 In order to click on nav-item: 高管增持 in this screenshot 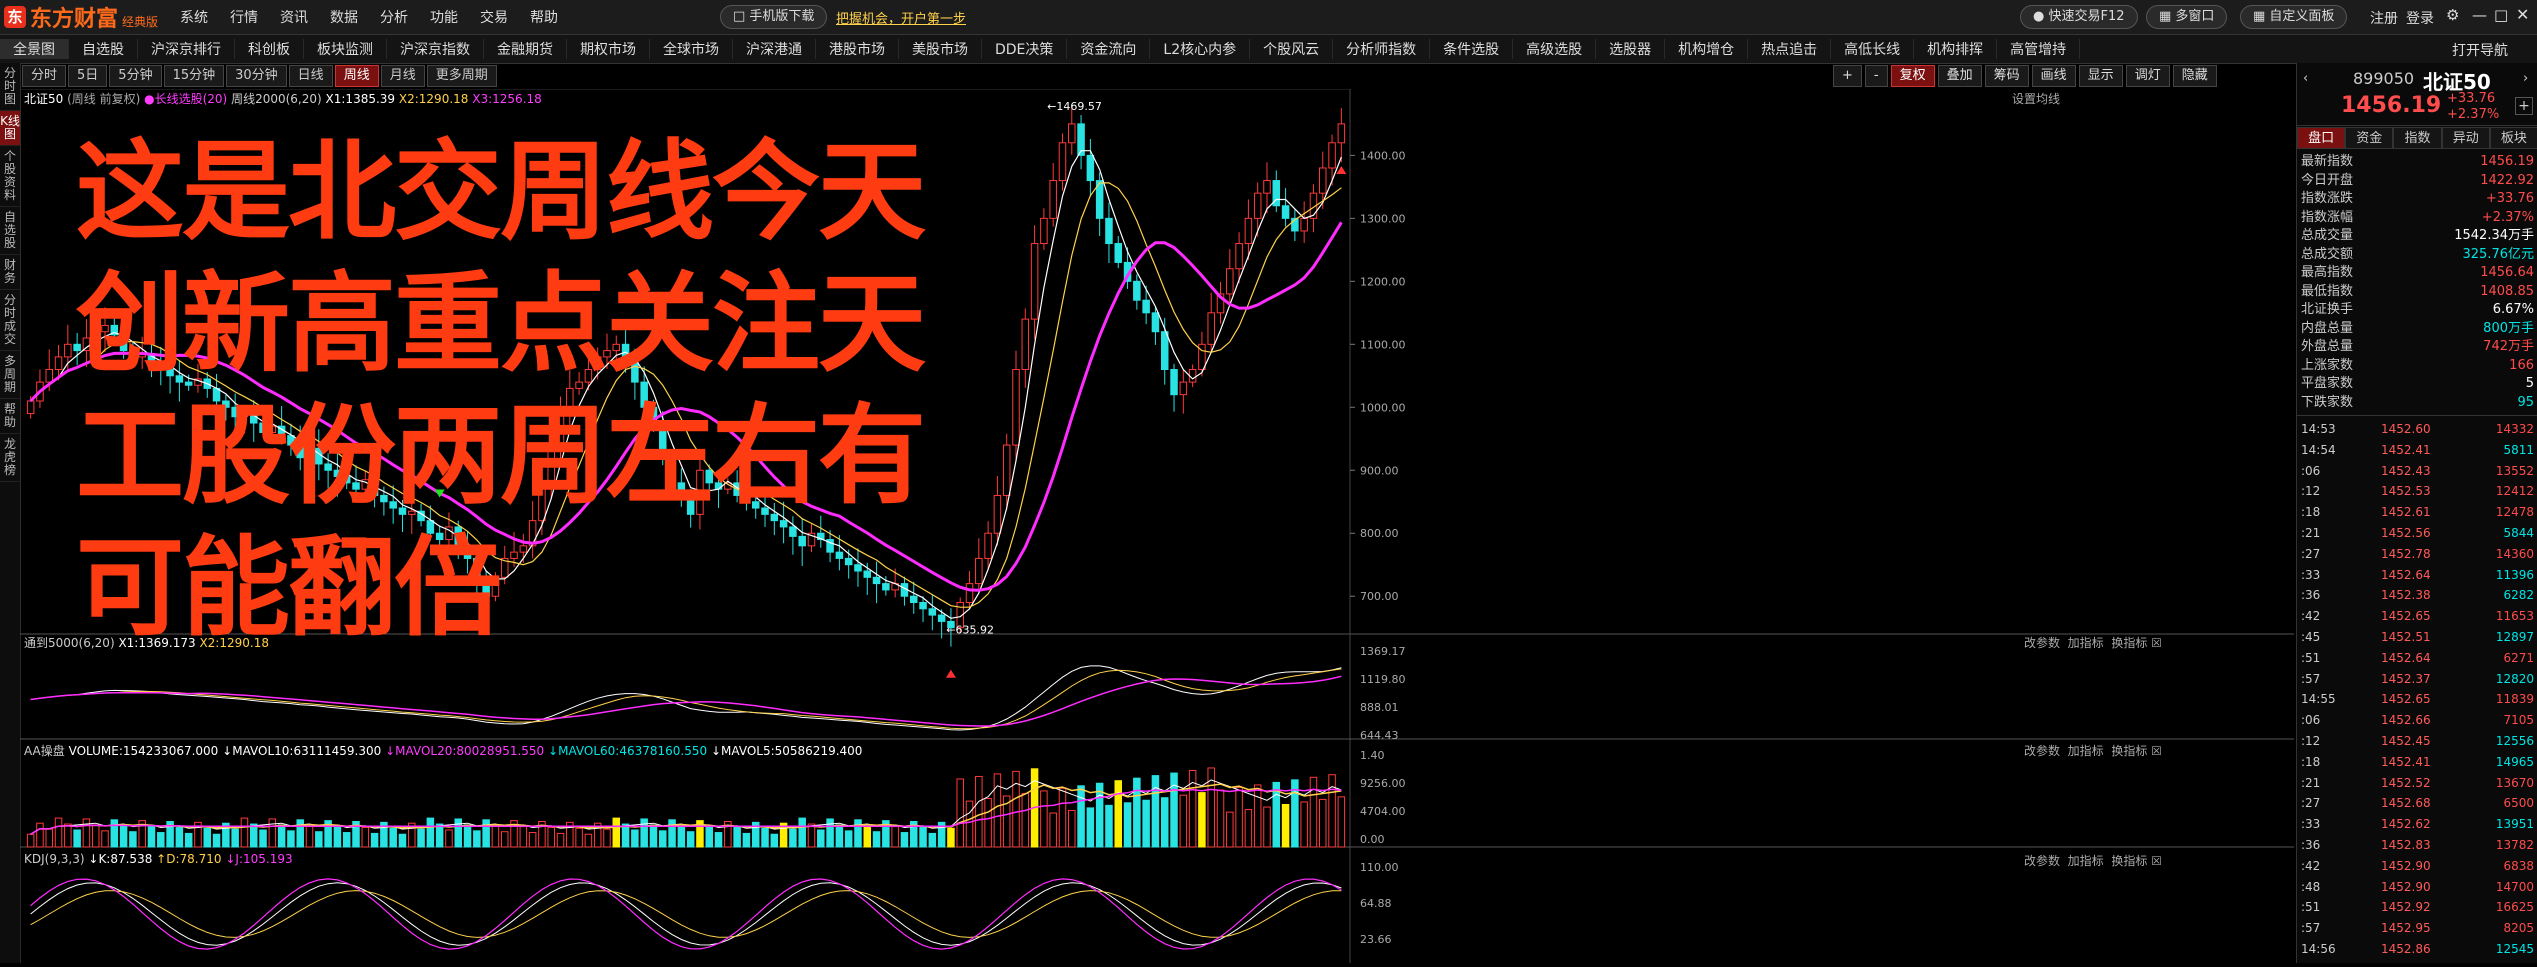, I will do `click(2039, 49)`.